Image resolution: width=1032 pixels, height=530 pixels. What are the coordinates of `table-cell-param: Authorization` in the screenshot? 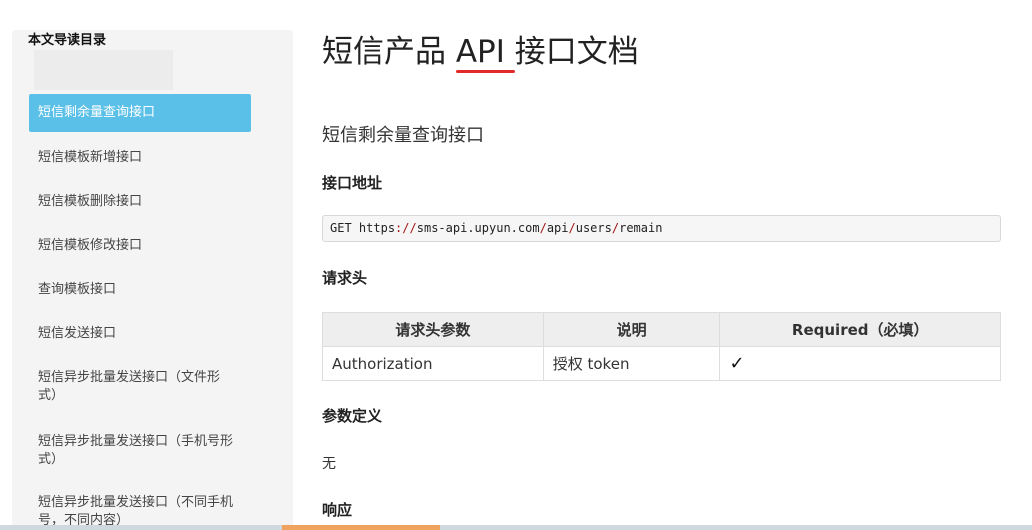 It's located at (433, 363).